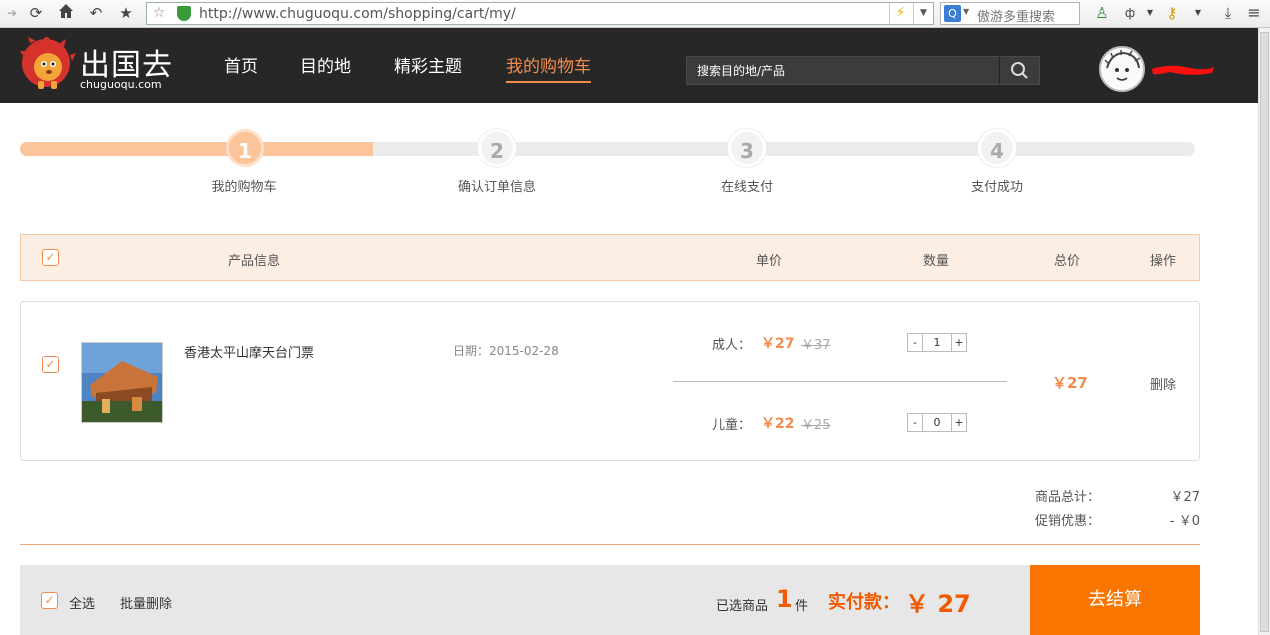  Describe the element at coordinates (778, 424) in the screenshot. I see `child-price: ￥22` at that location.